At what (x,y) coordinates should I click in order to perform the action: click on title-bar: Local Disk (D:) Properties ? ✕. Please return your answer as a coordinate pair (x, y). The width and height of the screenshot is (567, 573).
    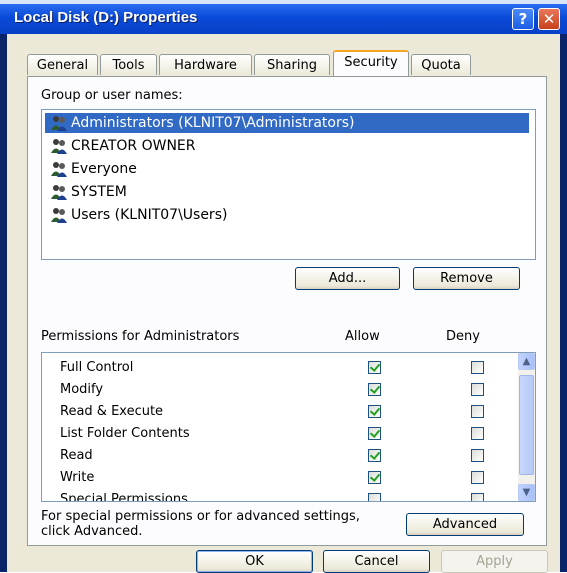
    Looking at the image, I should click on (283, 19).